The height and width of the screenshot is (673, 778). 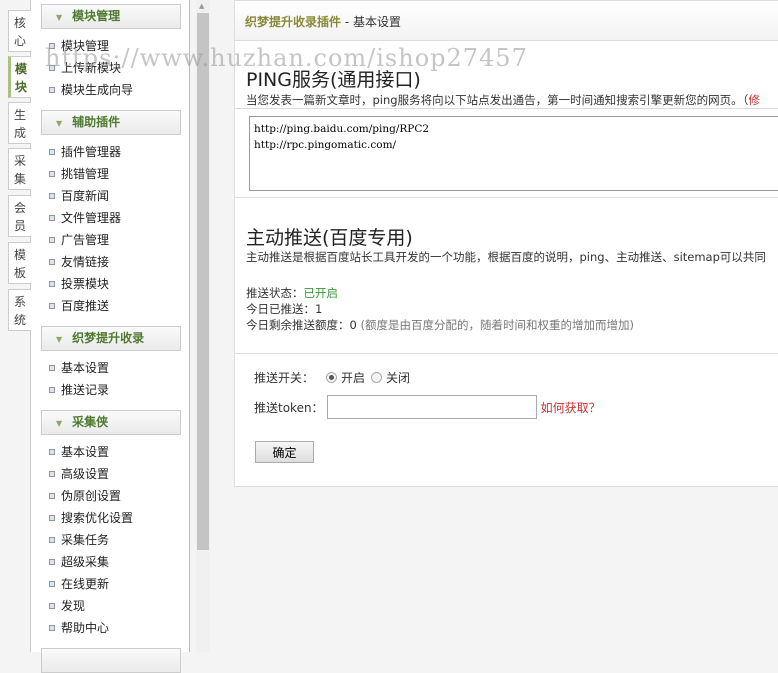 I want to click on sidebar-item: 百度推送, so click(x=79, y=306).